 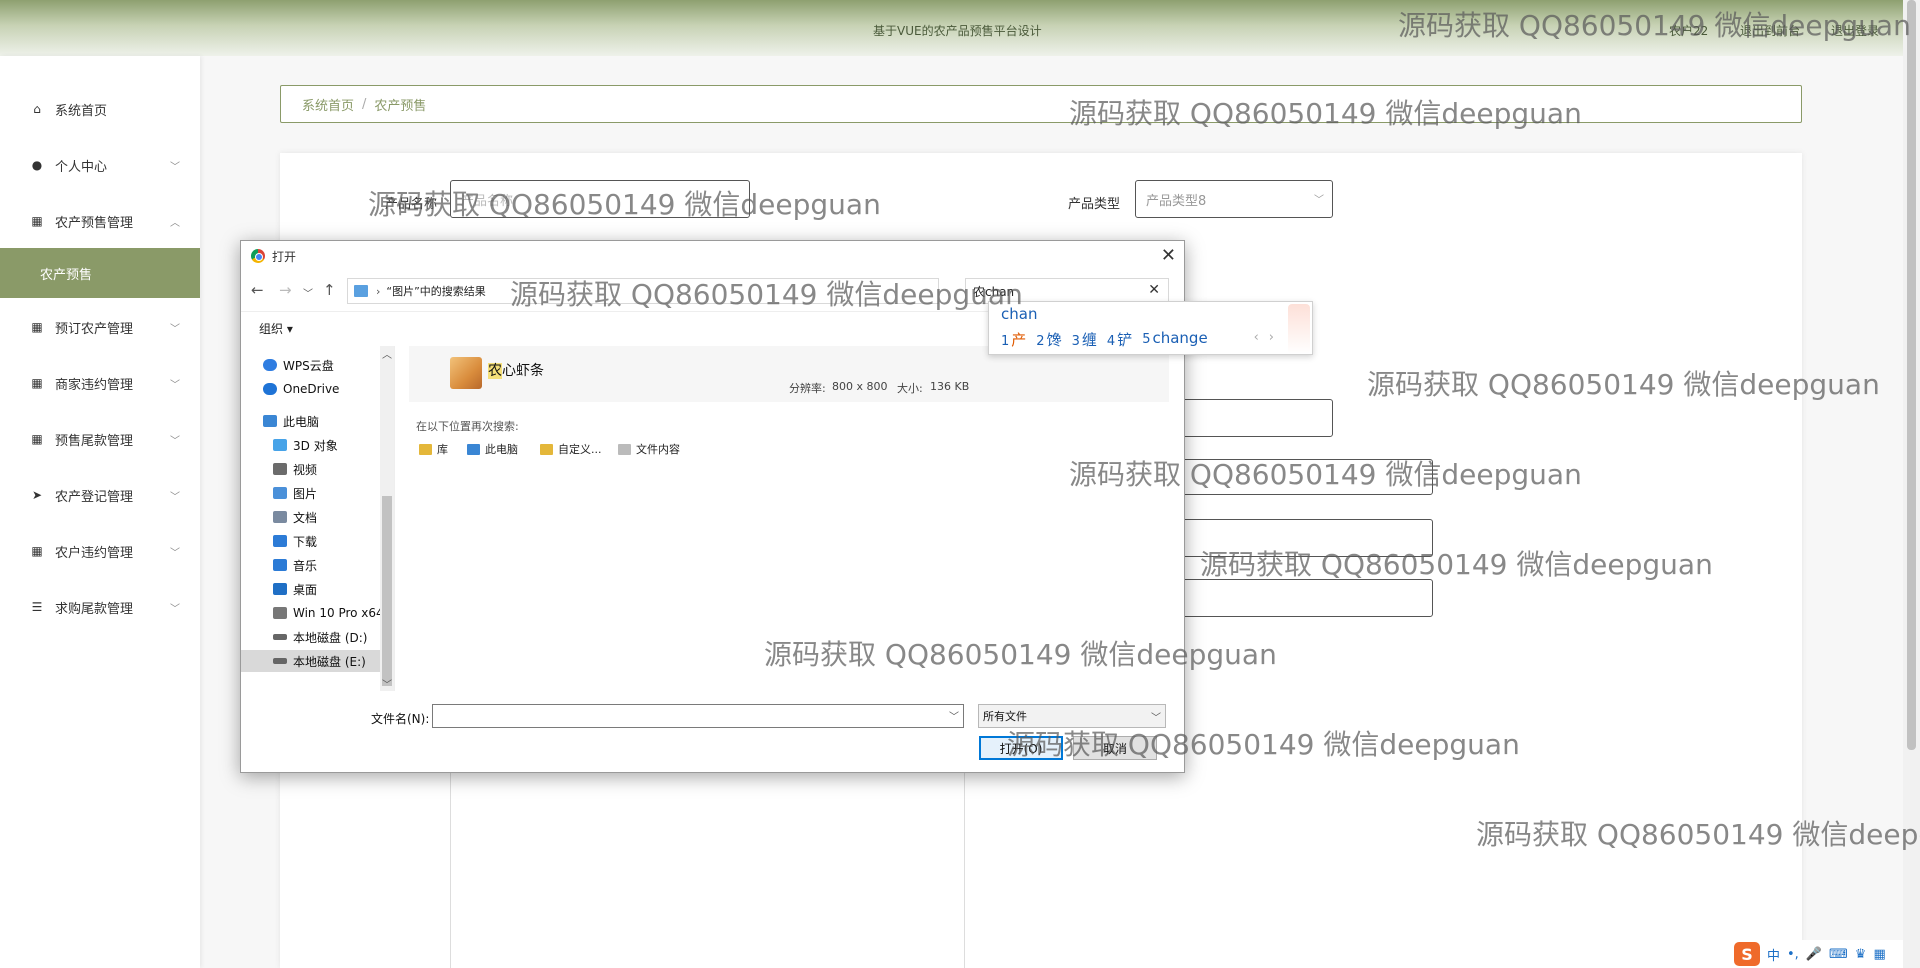 I want to click on ime-candidate: 3缠, so click(x=1084, y=339).